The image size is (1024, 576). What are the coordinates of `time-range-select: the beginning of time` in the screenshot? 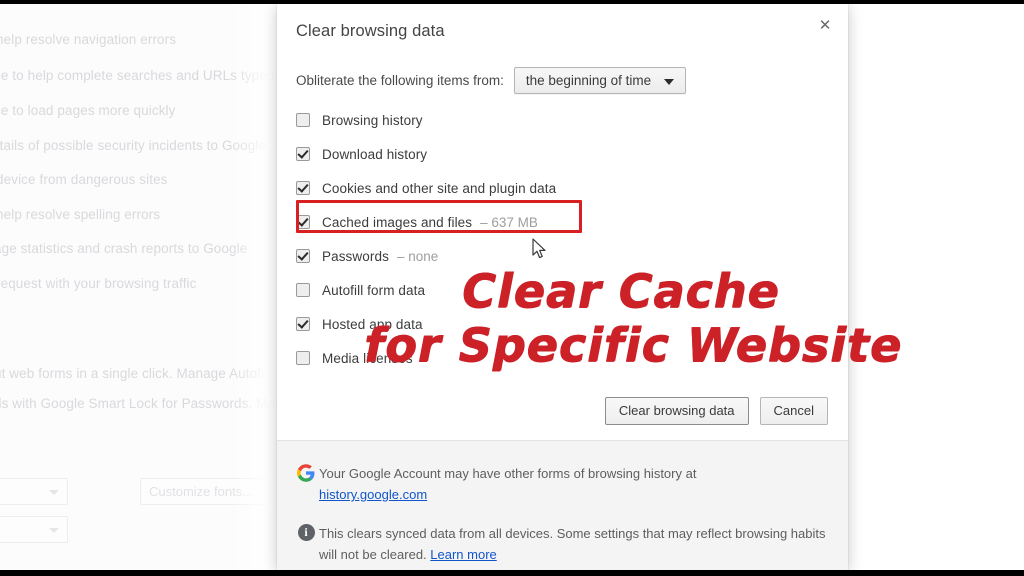 It's located at (599, 80).